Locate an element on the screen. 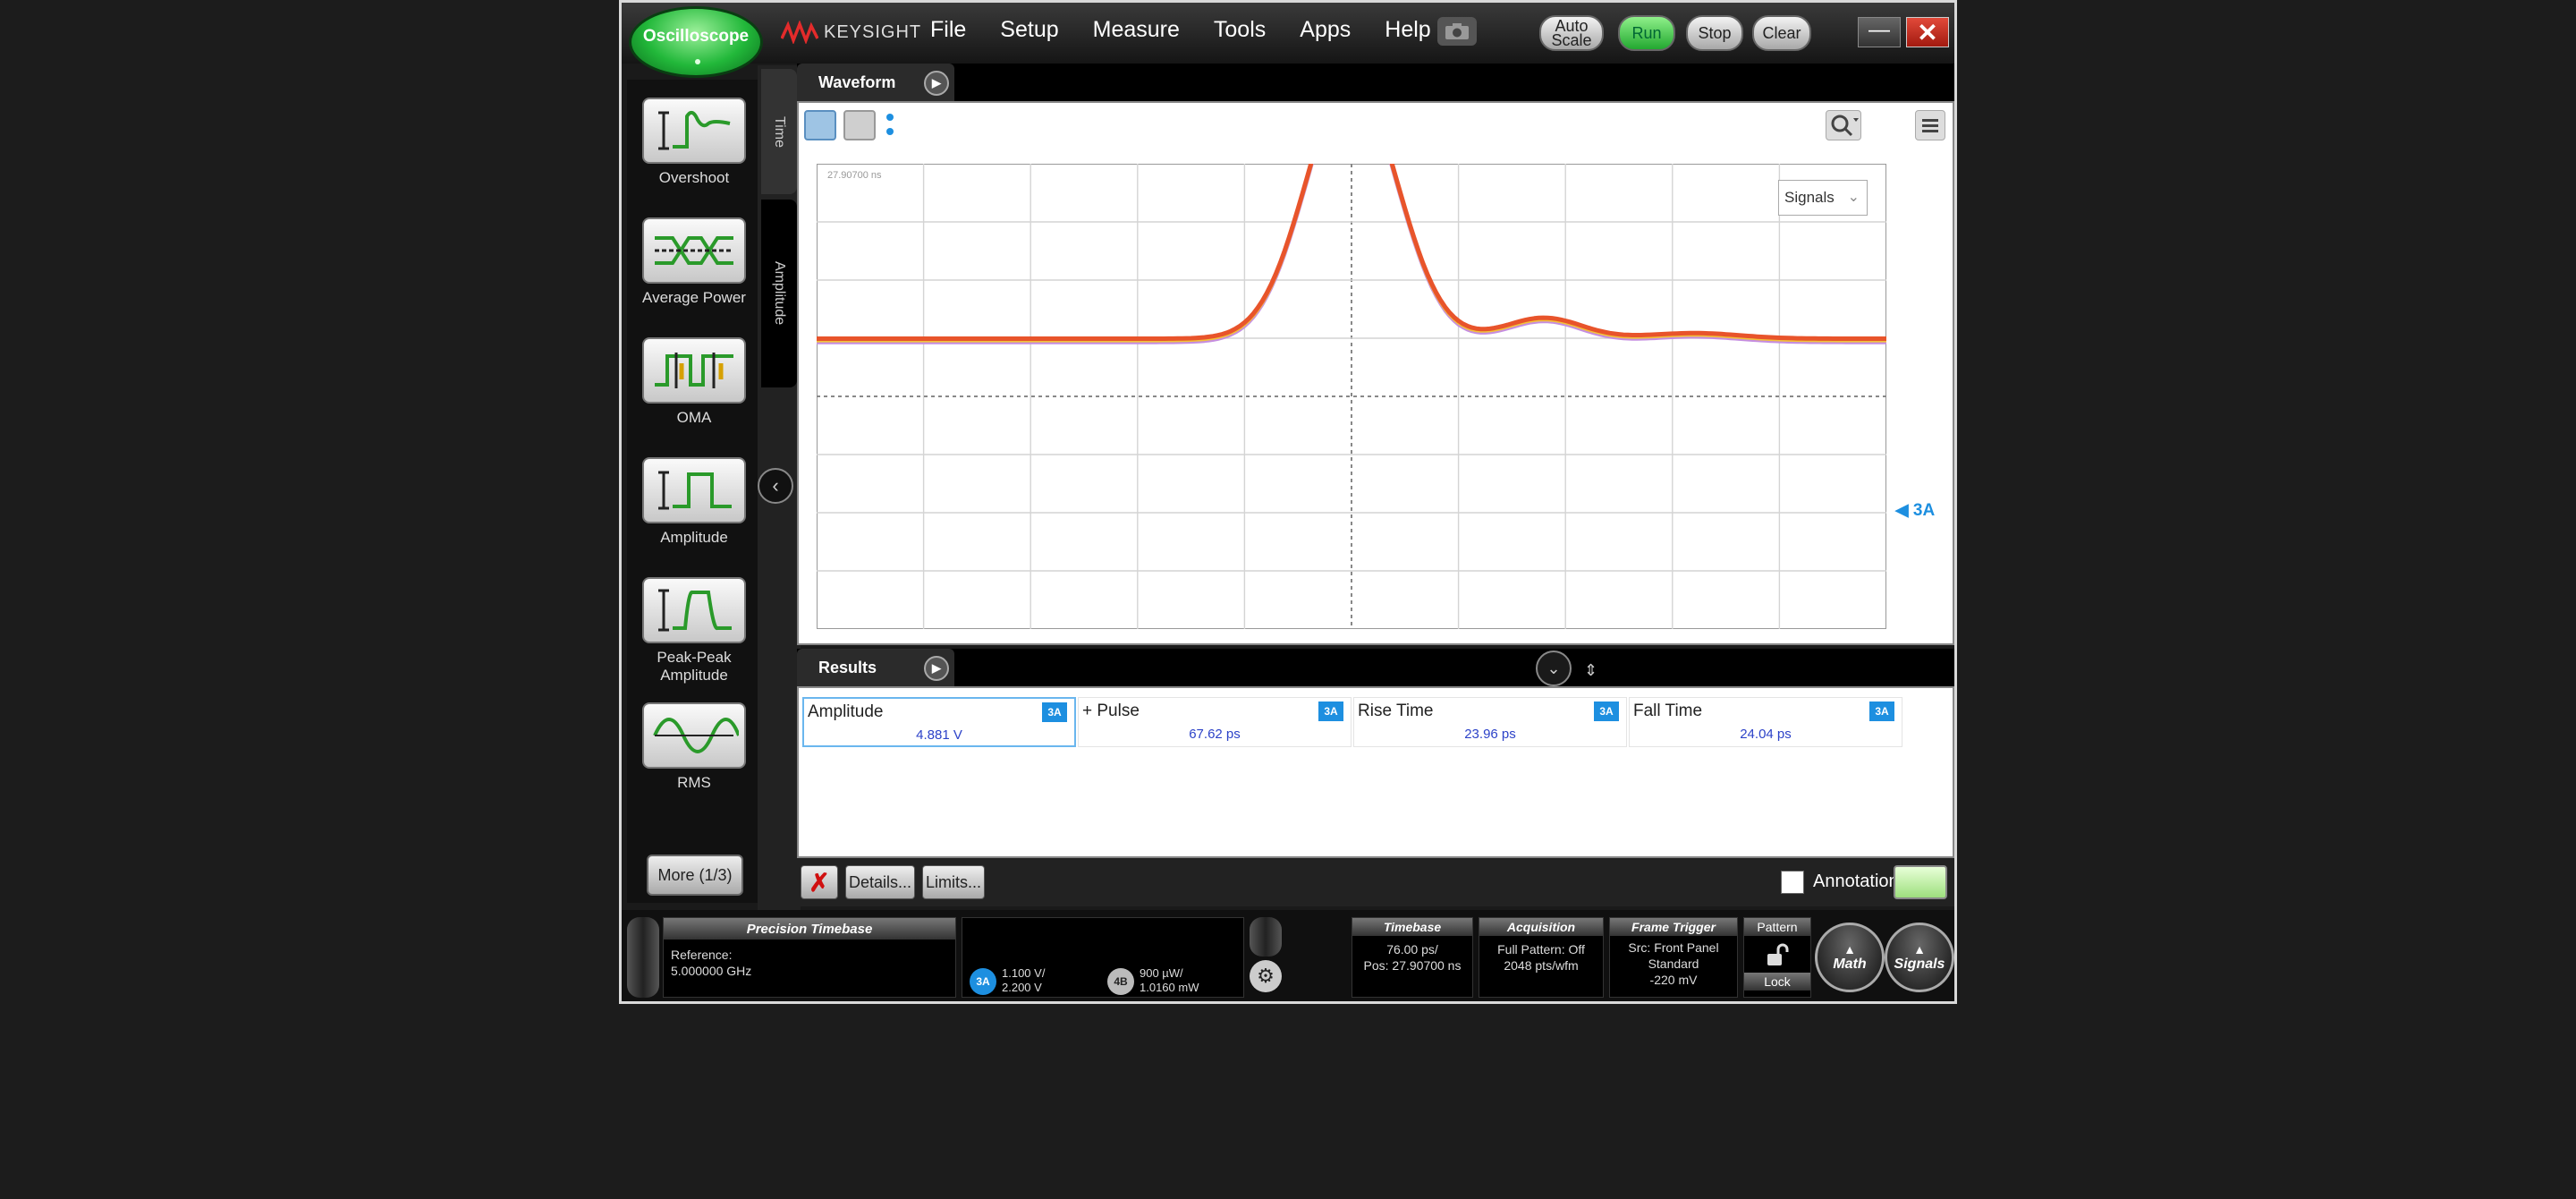 The height and width of the screenshot is (1199, 2576). signals-dropdown-label: Signals is located at coordinates (1809, 197).